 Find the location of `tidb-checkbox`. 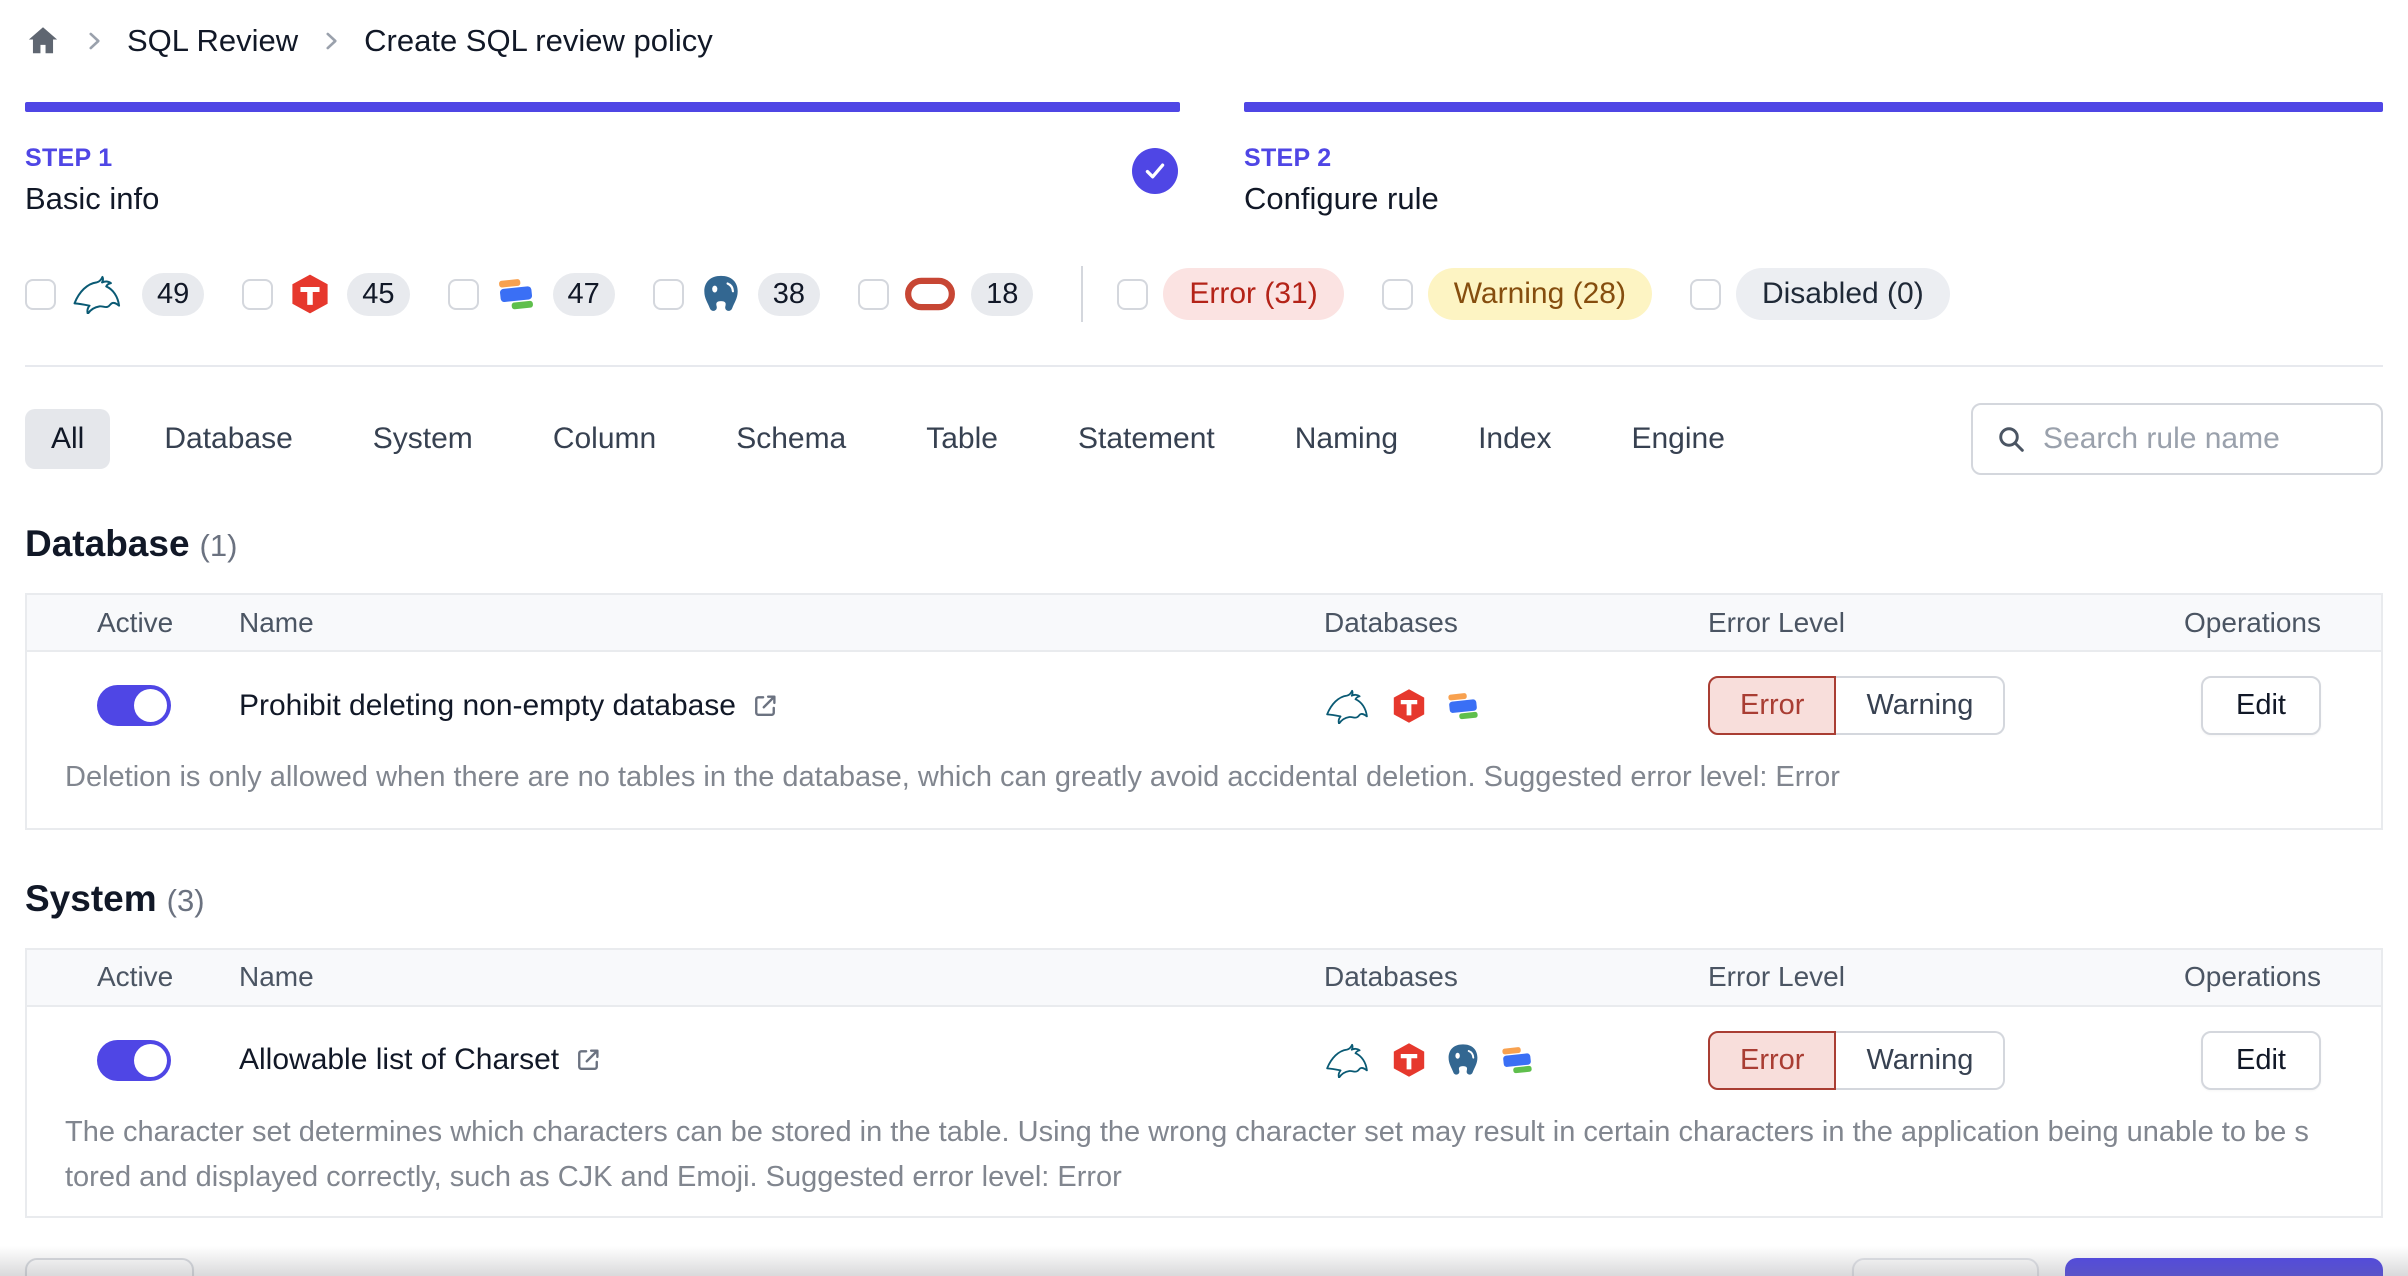

tidb-checkbox is located at coordinates (258, 294).